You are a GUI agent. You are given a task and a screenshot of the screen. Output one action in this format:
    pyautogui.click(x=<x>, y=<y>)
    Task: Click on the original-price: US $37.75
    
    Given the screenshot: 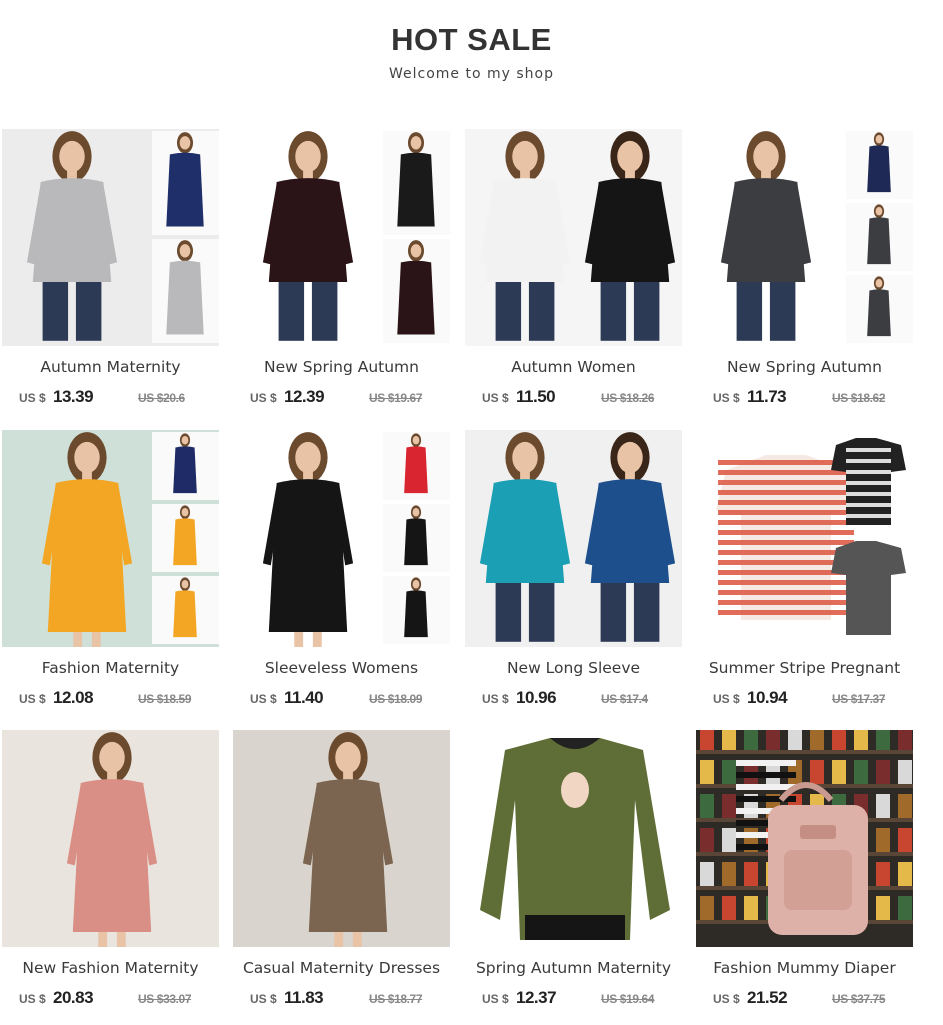 What is the action you would take?
    pyautogui.click(x=859, y=999)
    